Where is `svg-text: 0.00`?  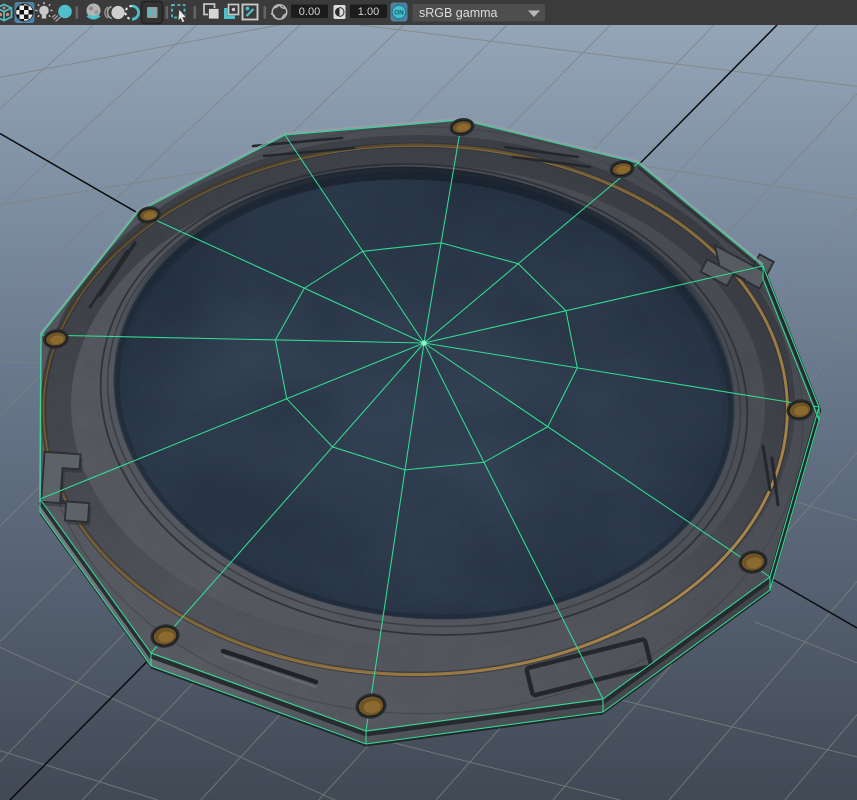 svg-text: 0.00 is located at coordinates (309, 12).